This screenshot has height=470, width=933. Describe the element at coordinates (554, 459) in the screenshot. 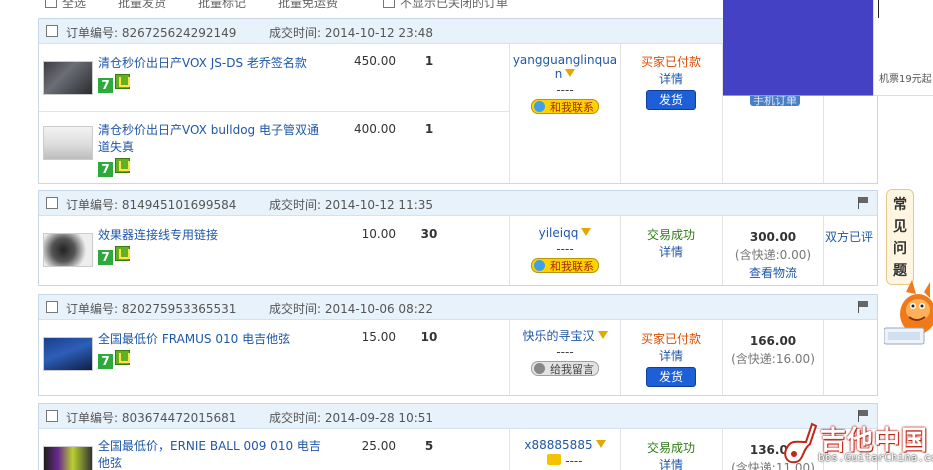

I see `message-icon` at that location.